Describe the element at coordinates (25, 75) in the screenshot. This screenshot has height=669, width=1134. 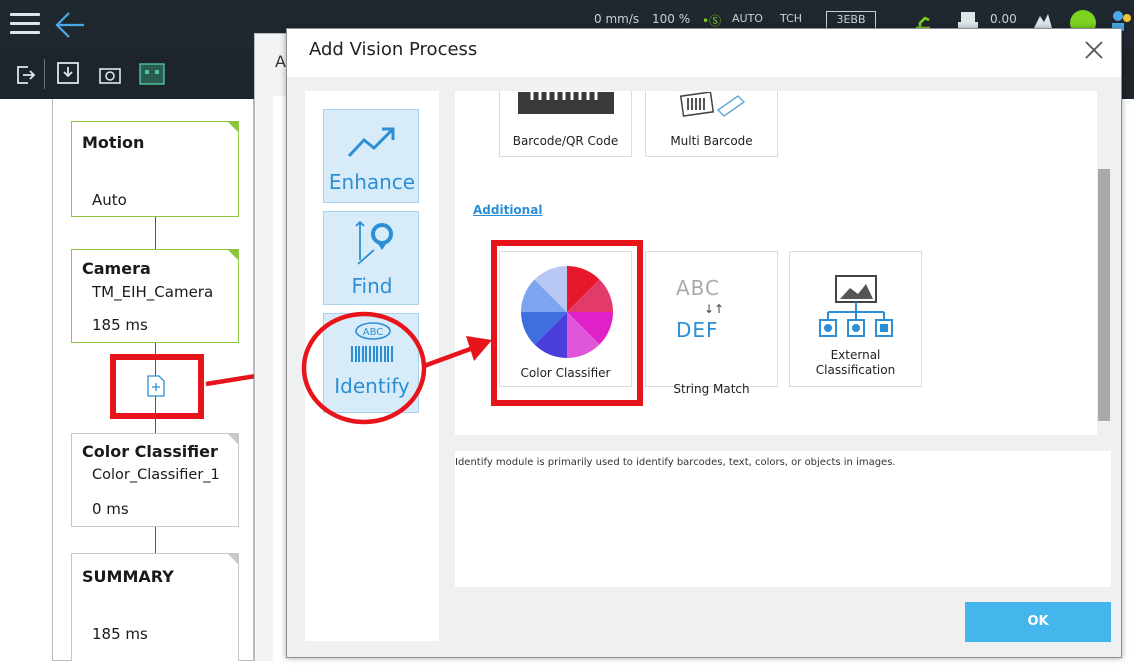
I see `exit-icon` at that location.